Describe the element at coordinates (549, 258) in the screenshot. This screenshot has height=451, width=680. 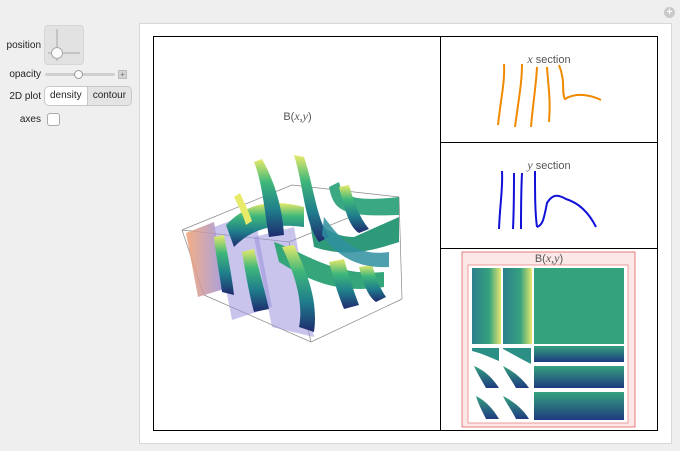
I see `density-plot-title: B(x,y)` at that location.